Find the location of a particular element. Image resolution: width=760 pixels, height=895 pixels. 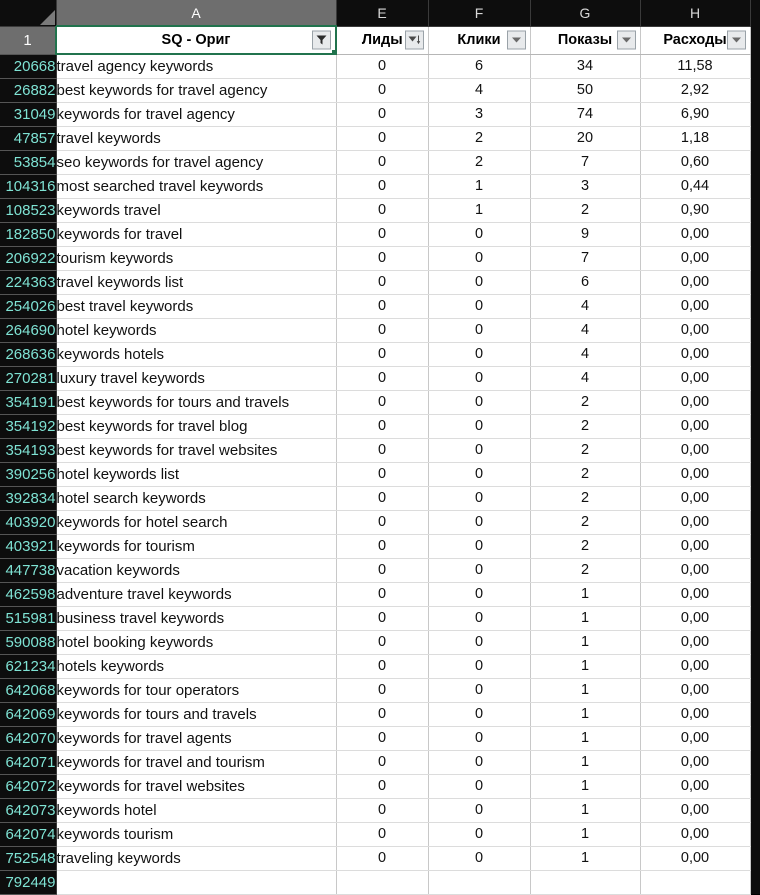

cell-a: keywords hotel is located at coordinates (196, 810).